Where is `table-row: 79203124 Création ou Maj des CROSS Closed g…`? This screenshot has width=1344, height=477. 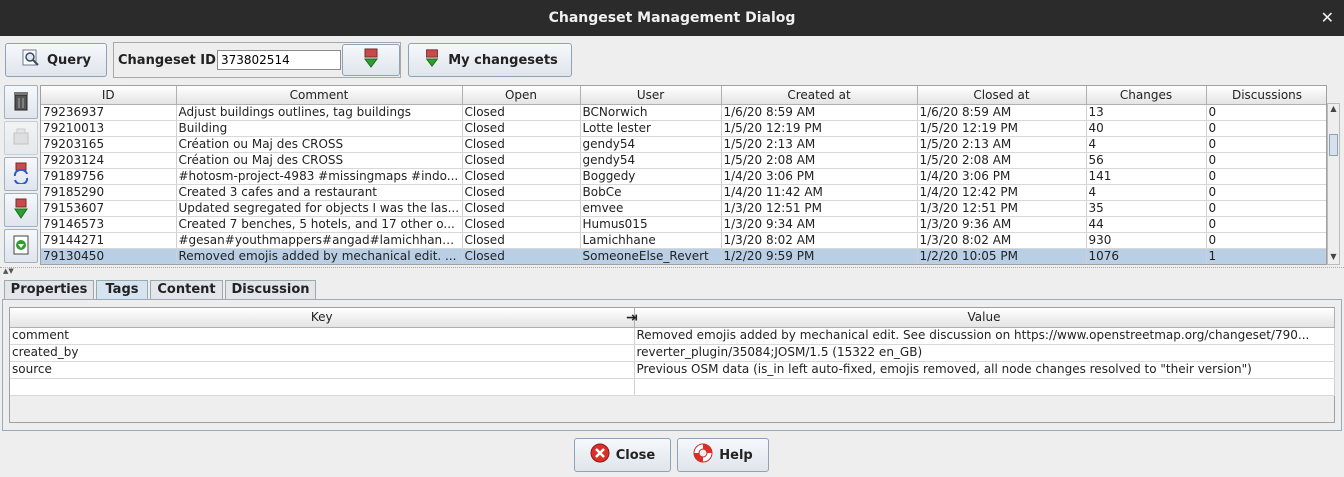 table-row: 79203124 Création ou Maj des CROSS Closed g… is located at coordinates (683, 160).